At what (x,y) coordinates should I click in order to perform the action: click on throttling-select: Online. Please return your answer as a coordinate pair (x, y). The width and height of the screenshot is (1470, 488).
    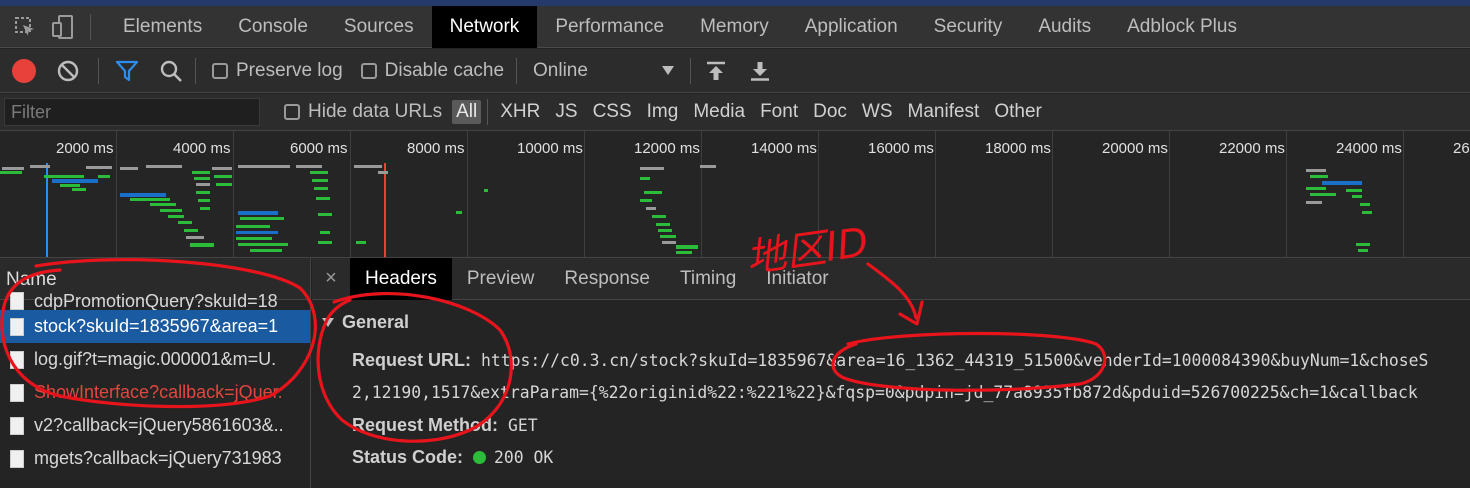
    Looking at the image, I should click on (603, 71).